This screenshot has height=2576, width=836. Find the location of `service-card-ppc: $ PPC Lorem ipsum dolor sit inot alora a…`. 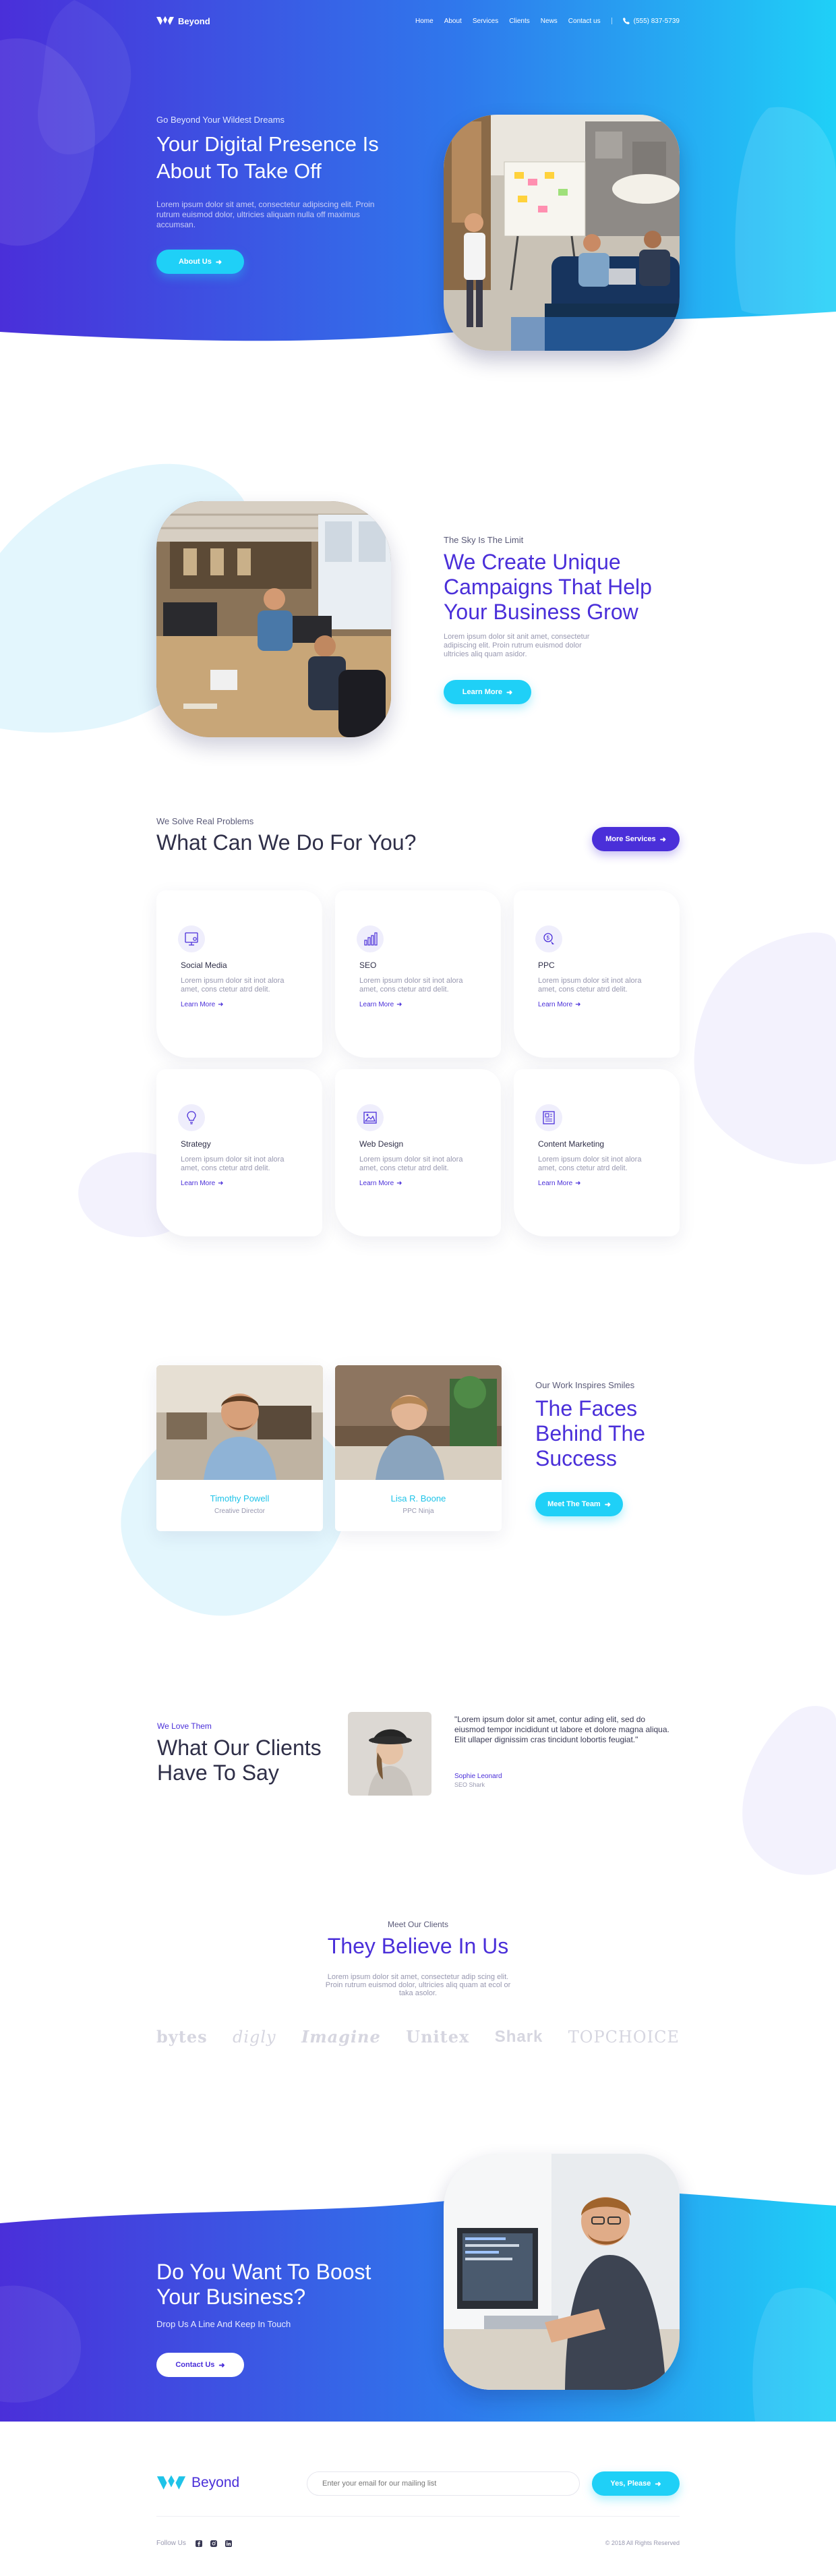

service-card-ppc: $ PPC Lorem ipsum dolor sit inot alora a… is located at coordinates (597, 974).